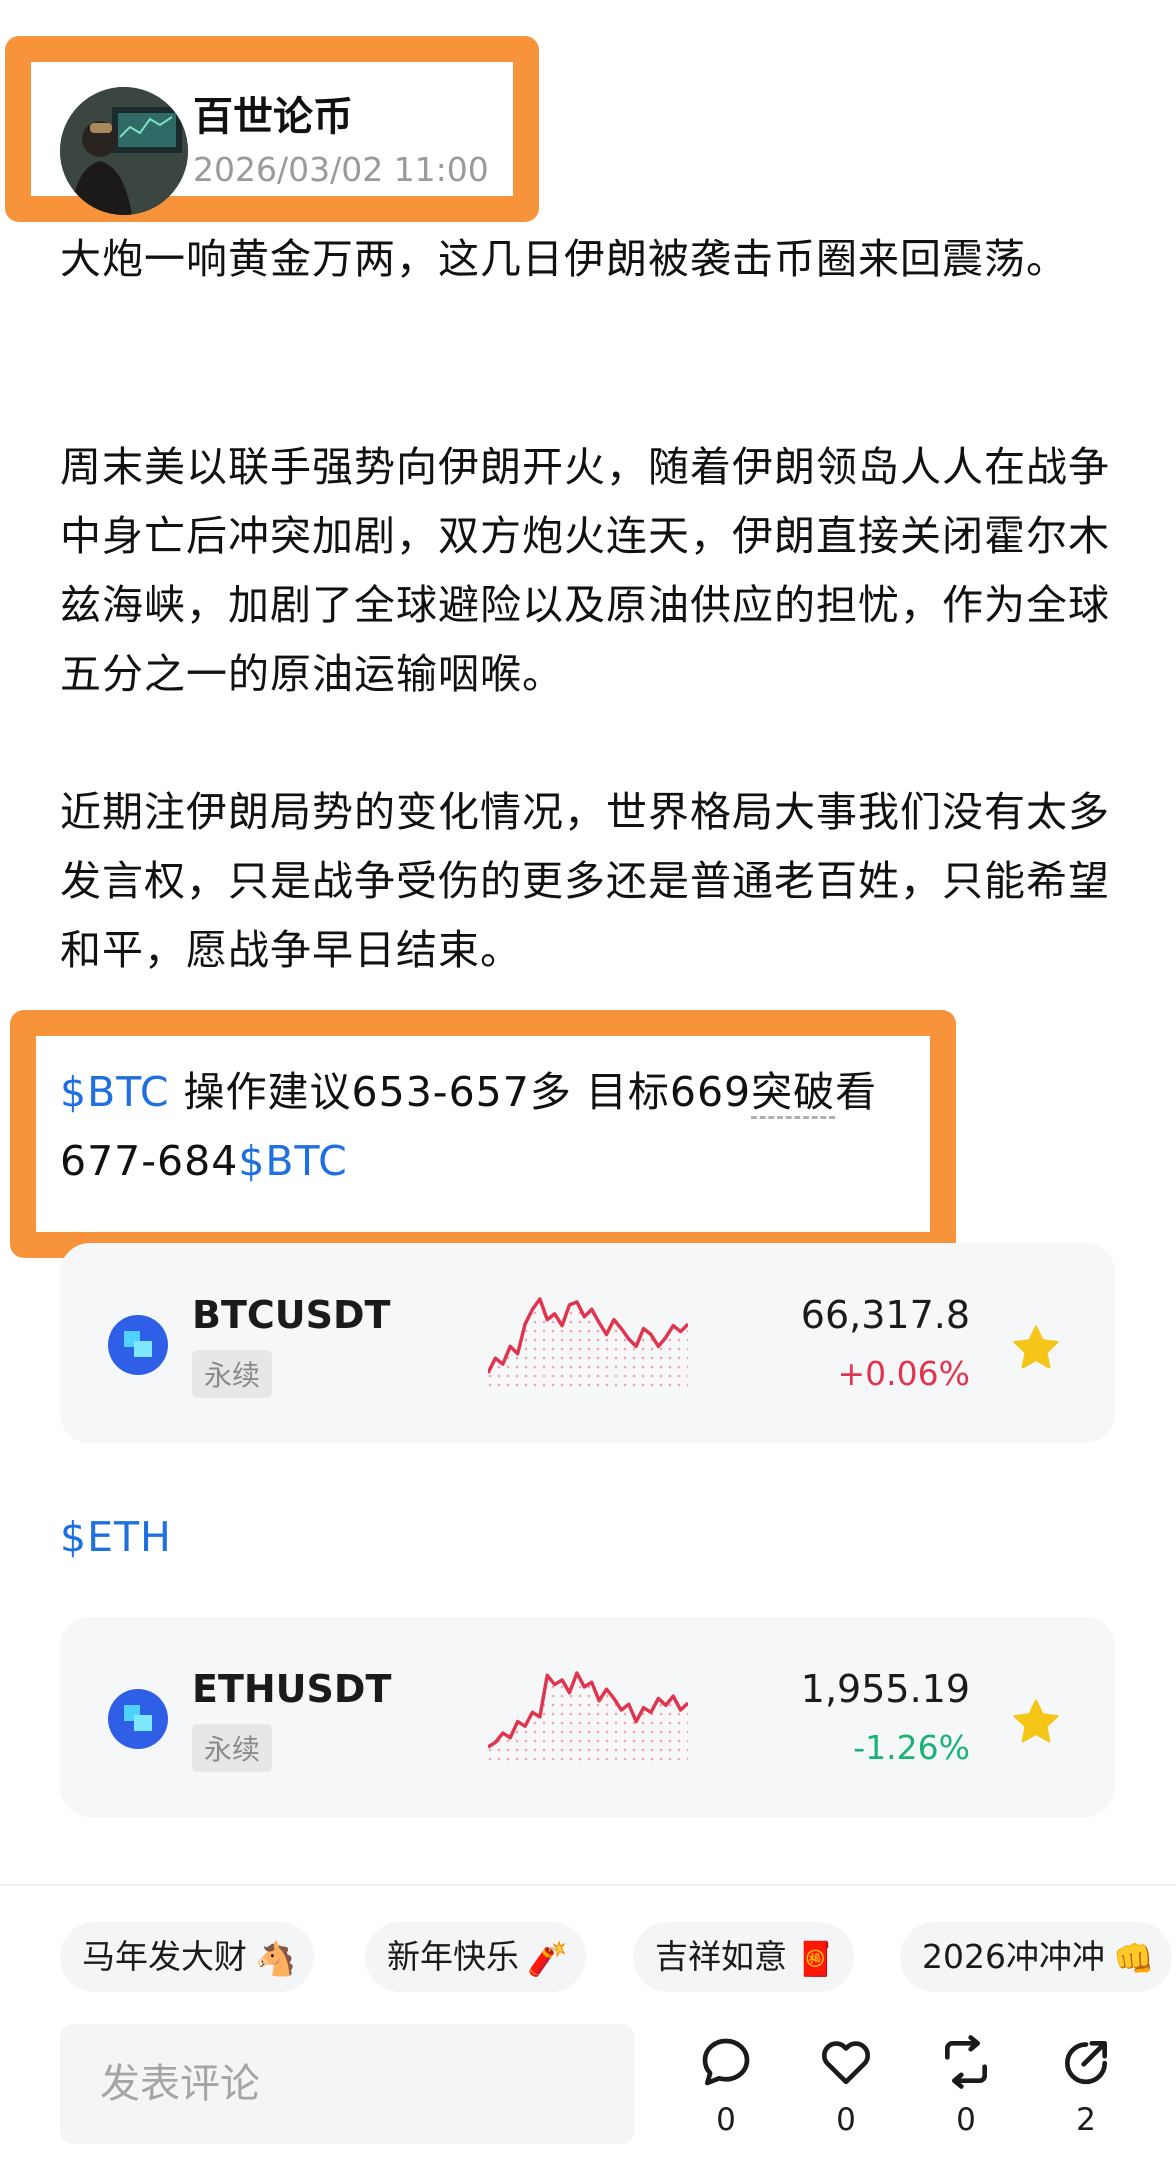 This screenshot has height=2170, width=1176. Describe the element at coordinates (588, 1885) in the screenshot. I see `divider` at that location.